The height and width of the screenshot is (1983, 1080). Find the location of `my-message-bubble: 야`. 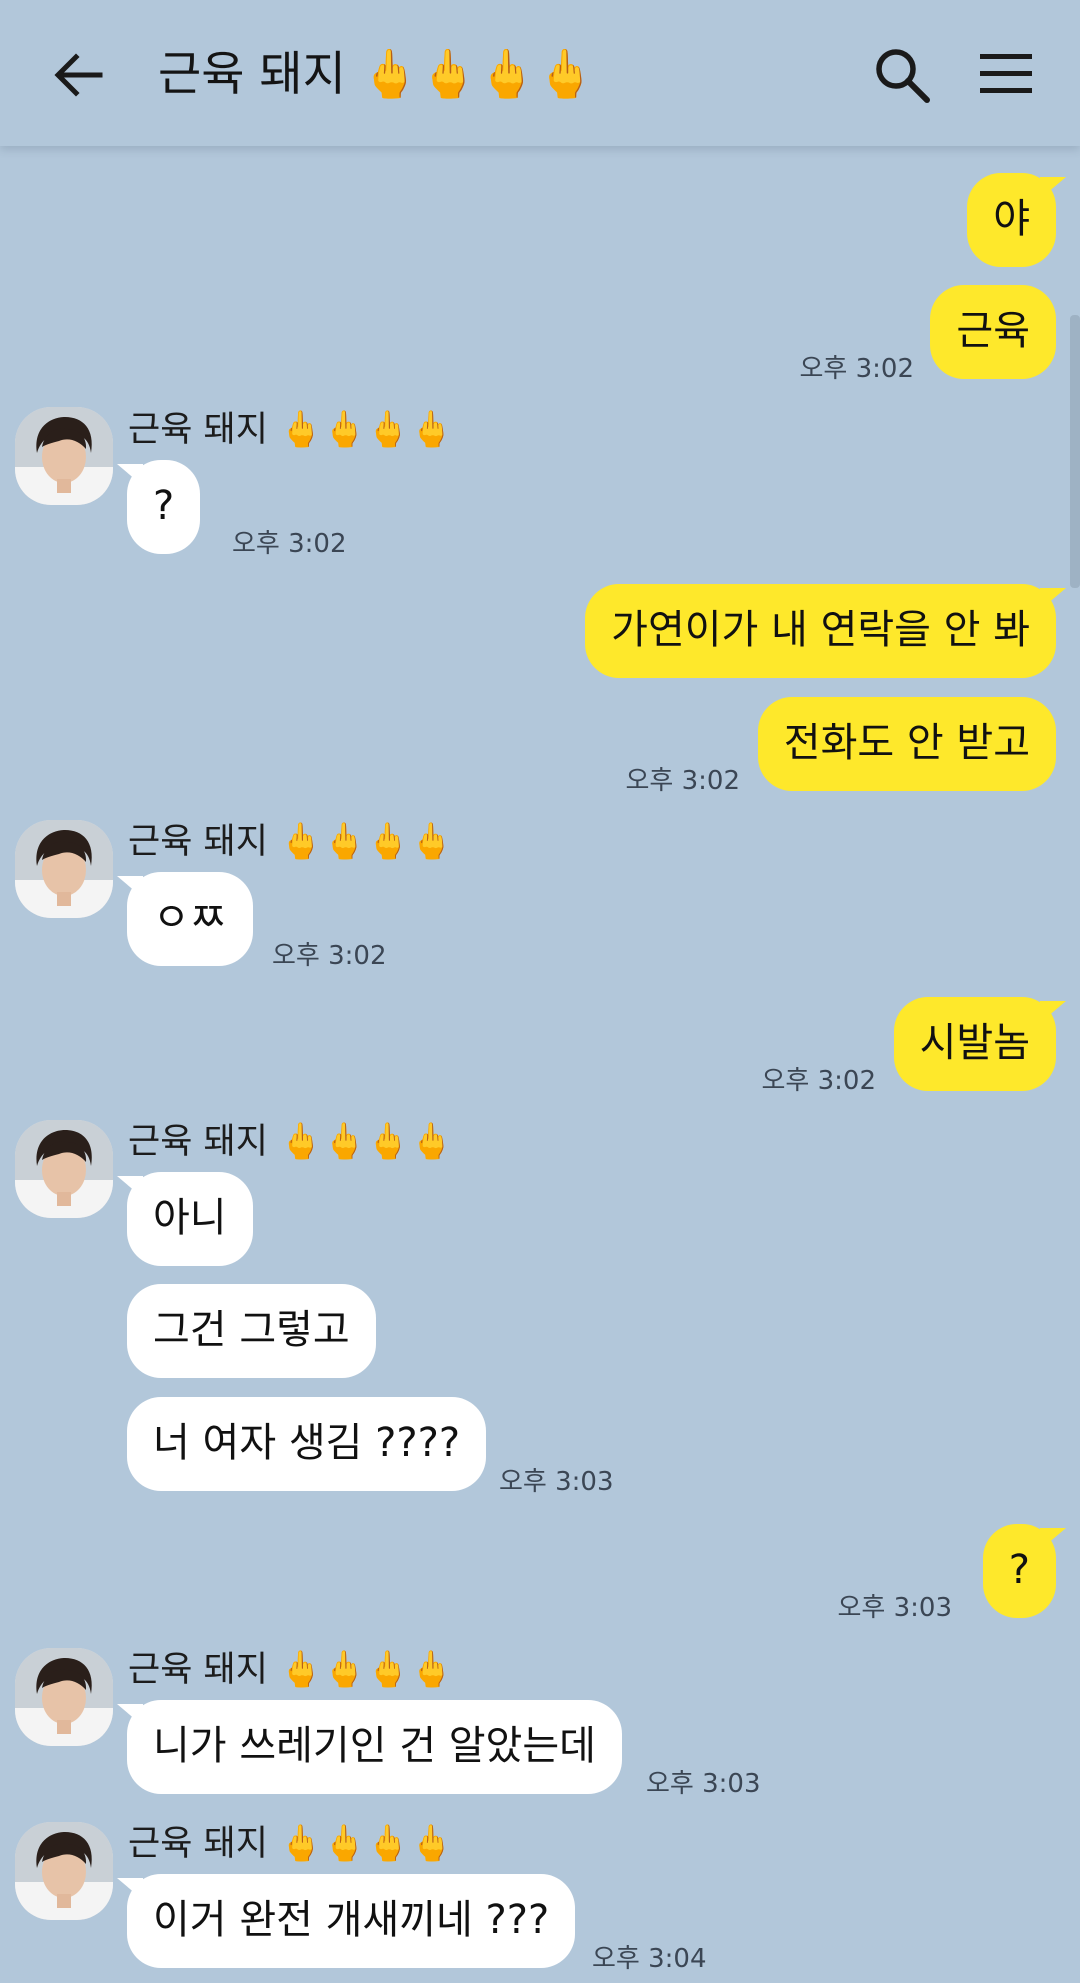

my-message-bubble: 야 is located at coordinates (1016, 220).